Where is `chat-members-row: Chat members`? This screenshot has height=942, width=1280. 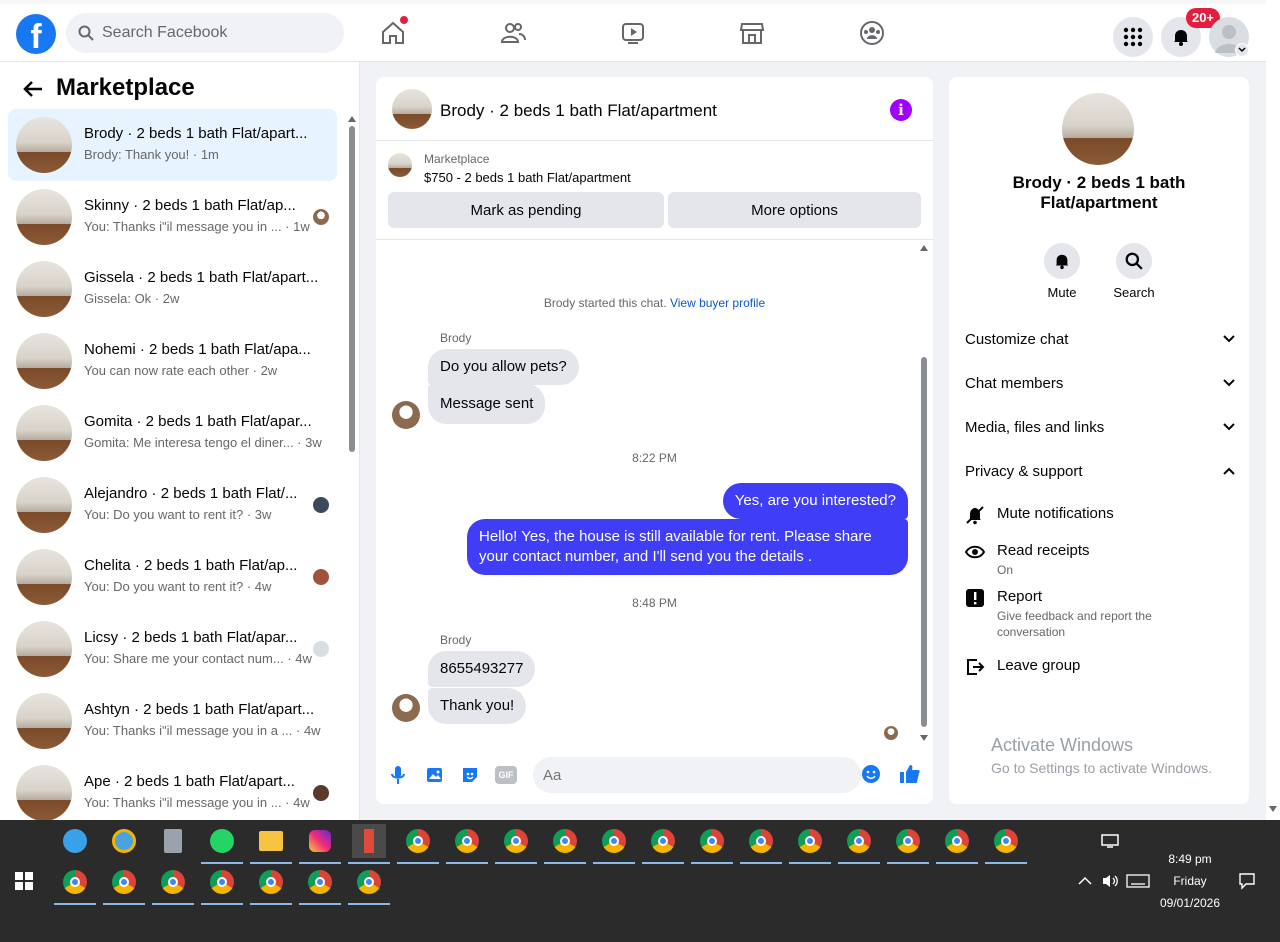 chat-members-row: Chat members is located at coordinates (1100, 383).